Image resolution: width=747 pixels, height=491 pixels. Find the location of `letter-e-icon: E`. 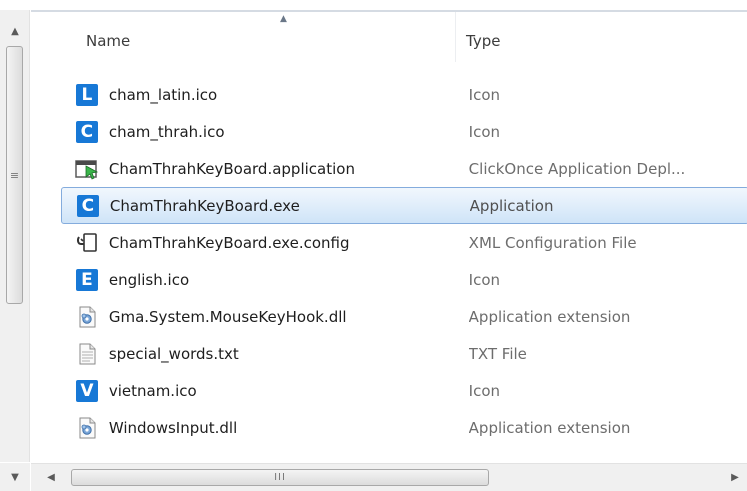

letter-e-icon: E is located at coordinates (87, 280).